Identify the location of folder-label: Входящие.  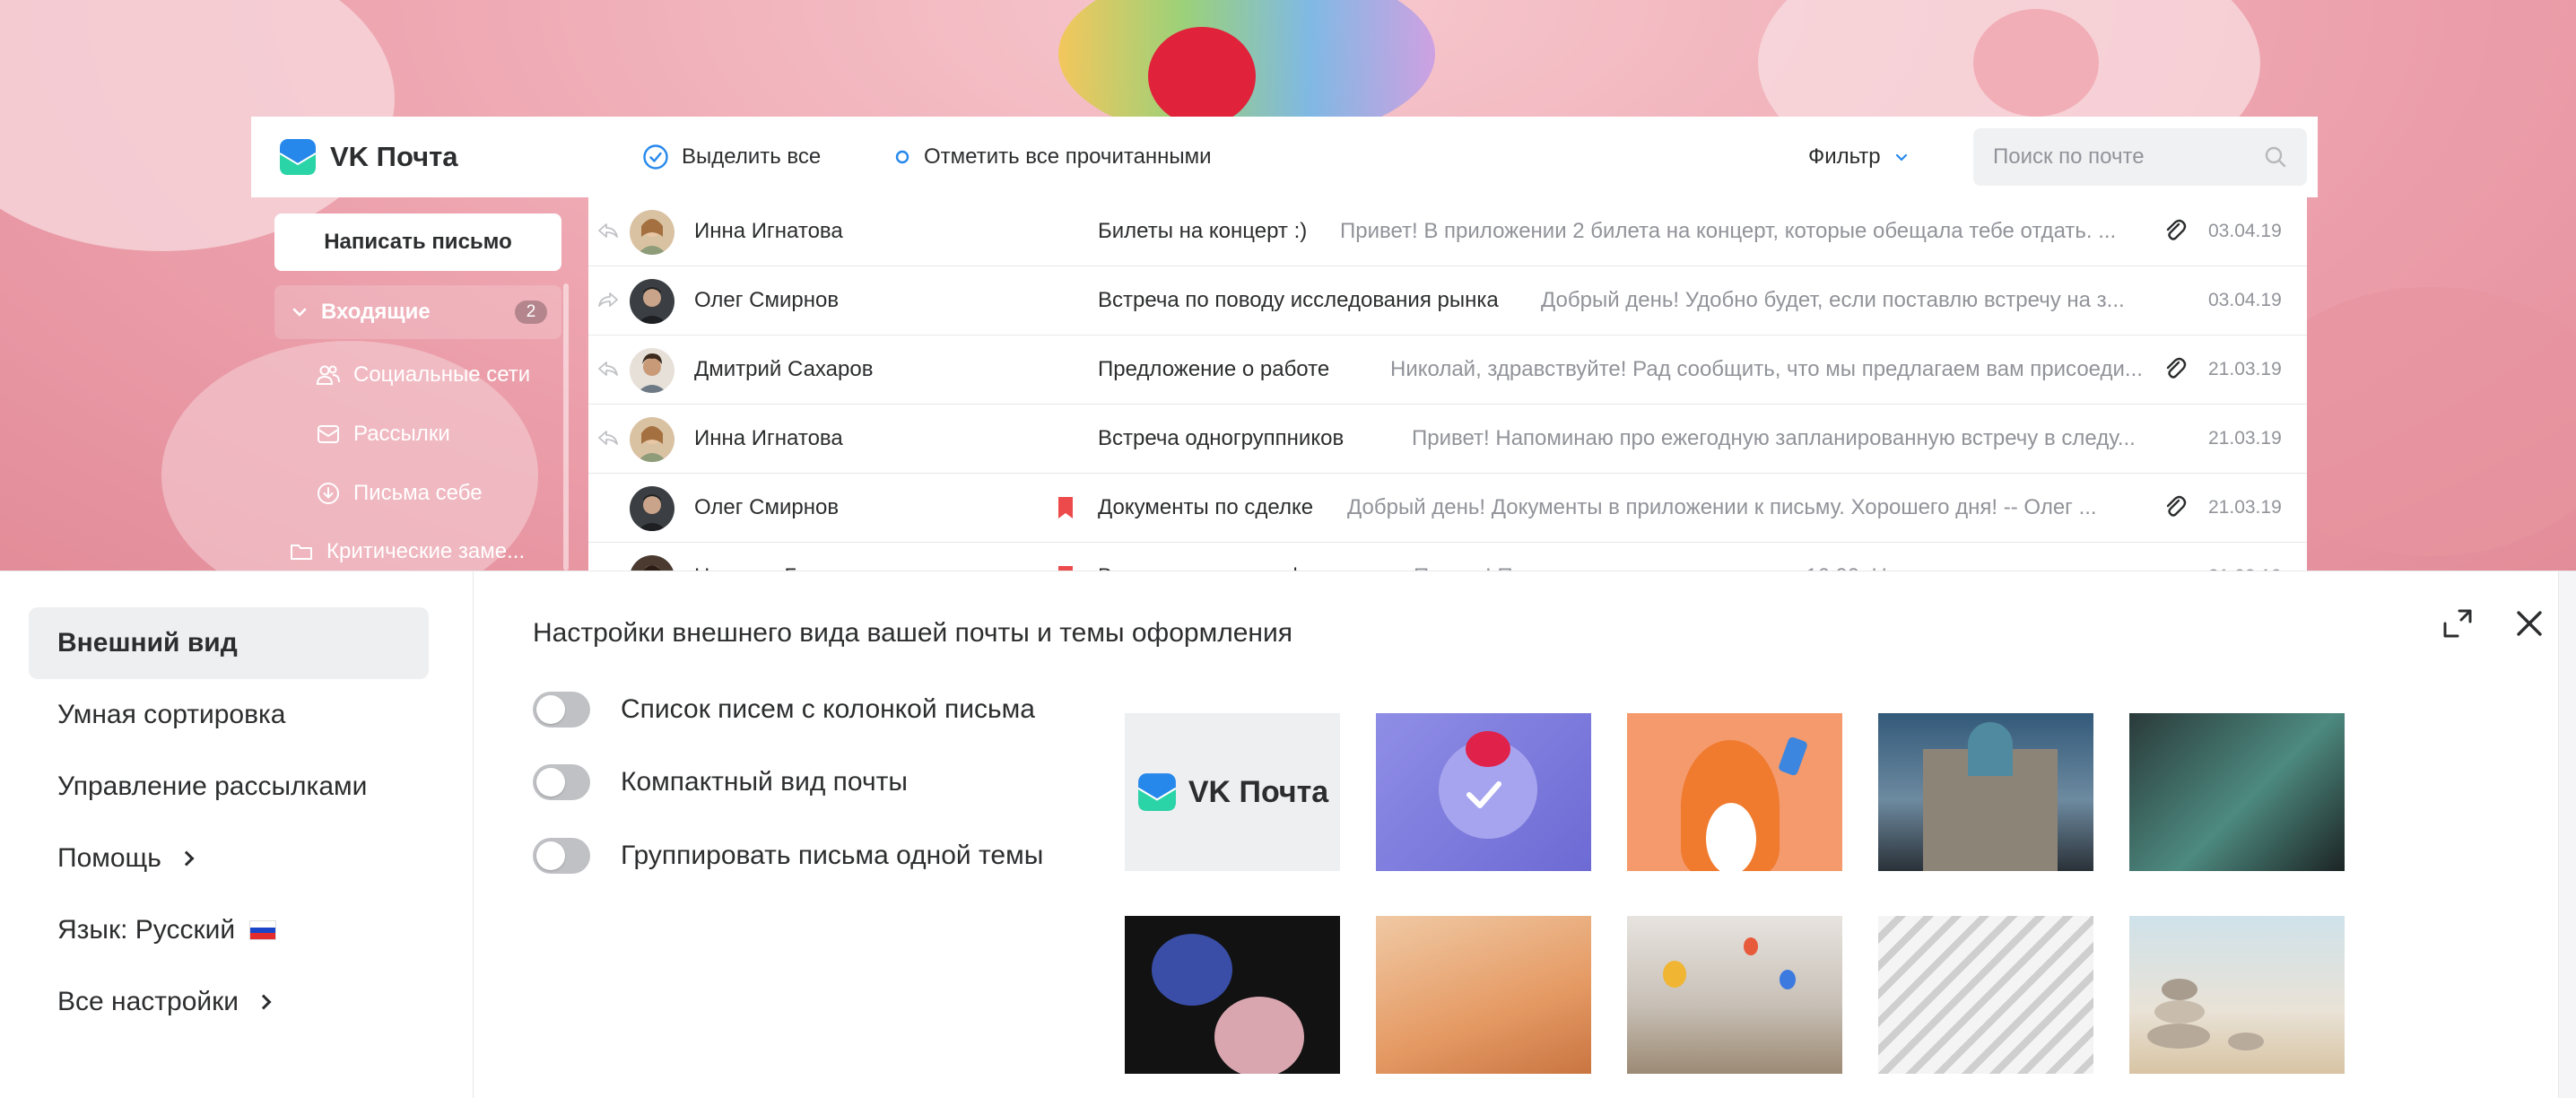
(376, 312).